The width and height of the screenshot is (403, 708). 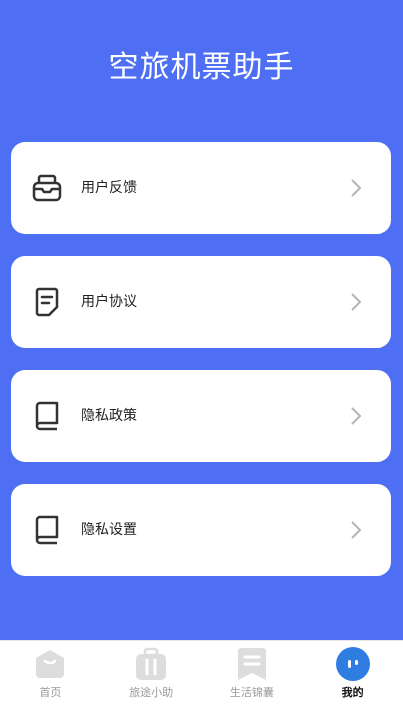 What do you see at coordinates (47, 188) in the screenshot?
I see `inbox-icon` at bounding box center [47, 188].